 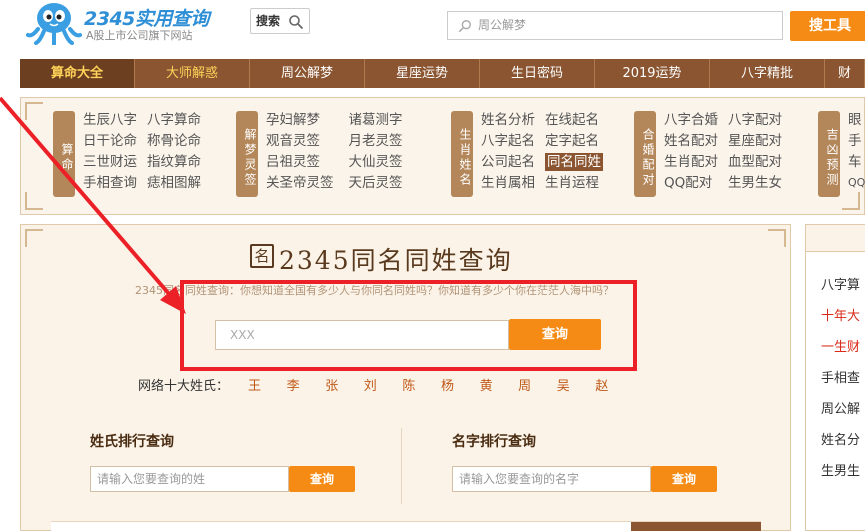 I want to click on category-link: 大仙灵签, so click(x=376, y=162).